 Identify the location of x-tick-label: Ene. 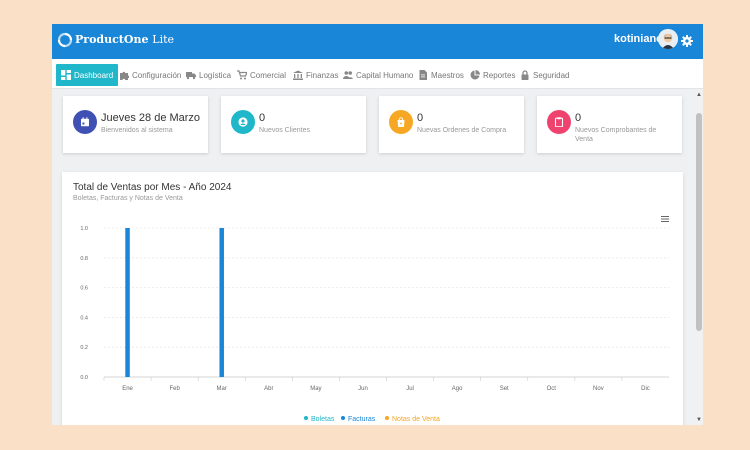
(127, 389).